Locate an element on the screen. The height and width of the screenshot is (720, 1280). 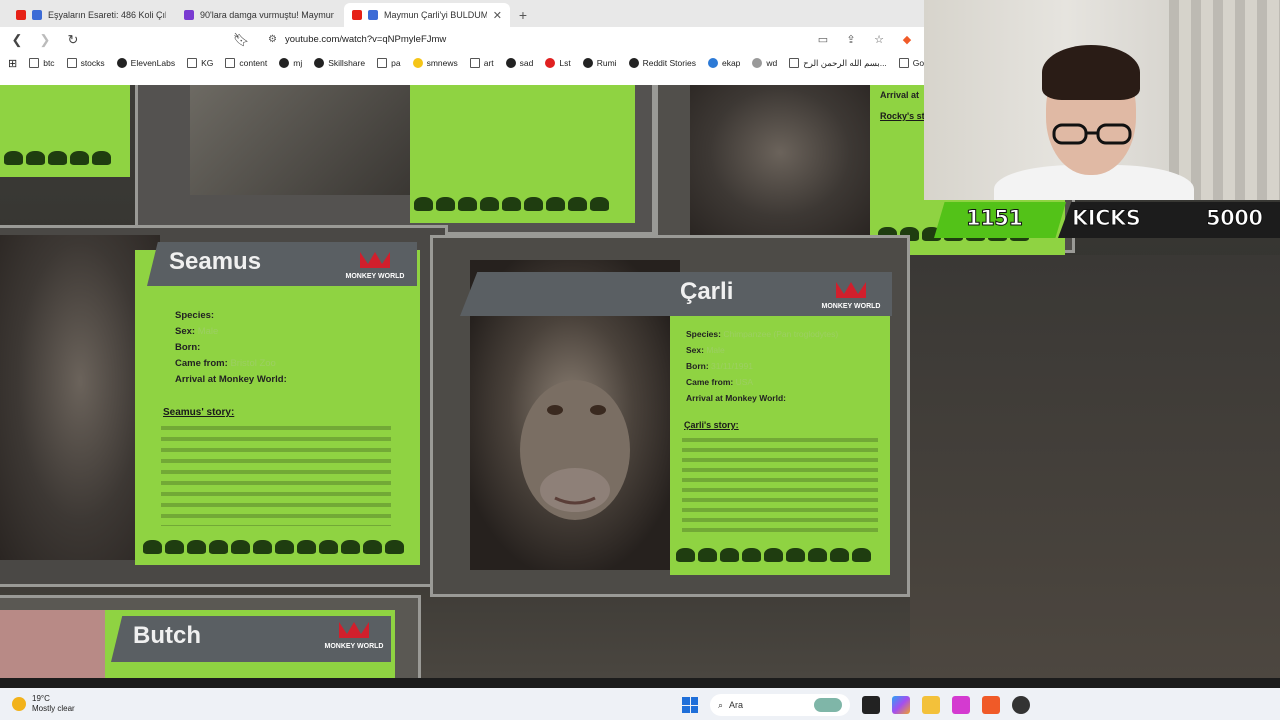
weather-widget: 19°C Mostly clear is located at coordinates (43, 704).